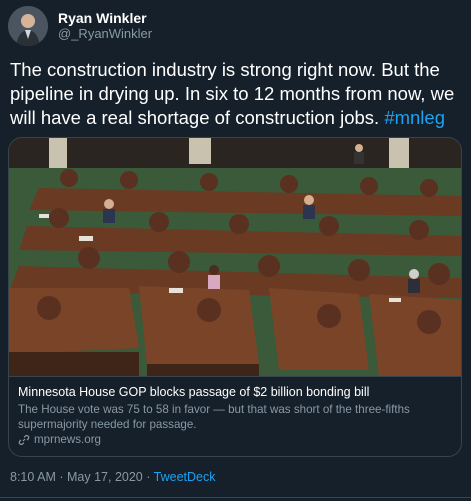 This screenshot has width=471, height=501. I want to click on author-handle: @_RyanWinkler, so click(105, 34).